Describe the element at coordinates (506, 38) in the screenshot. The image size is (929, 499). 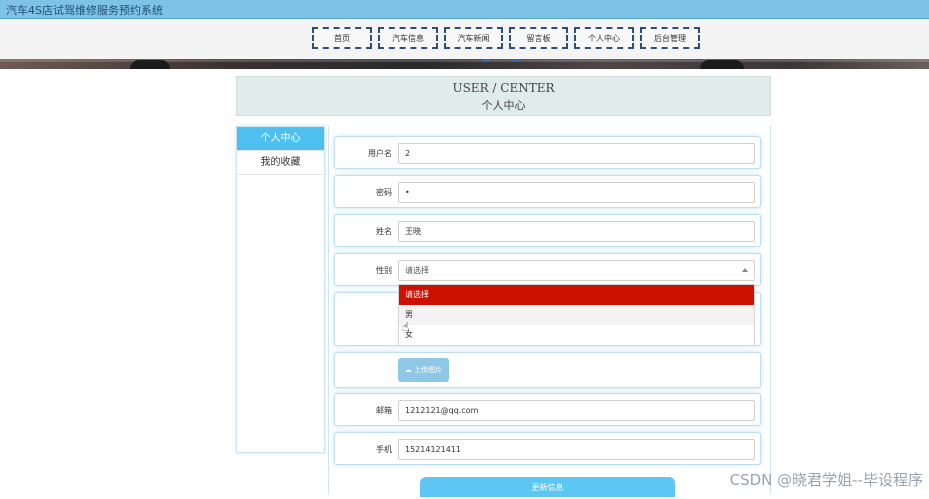
I see `nav-menu: 首页 汽车信息 汽车新闻 留言板 个人中心 后台管理` at that location.